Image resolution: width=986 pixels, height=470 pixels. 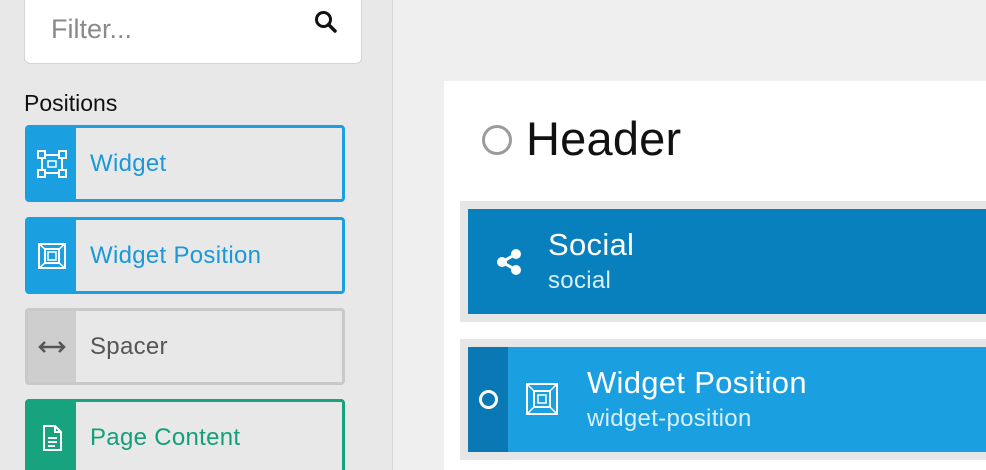 I want to click on position-spacer: Spacer, so click(x=185, y=346).